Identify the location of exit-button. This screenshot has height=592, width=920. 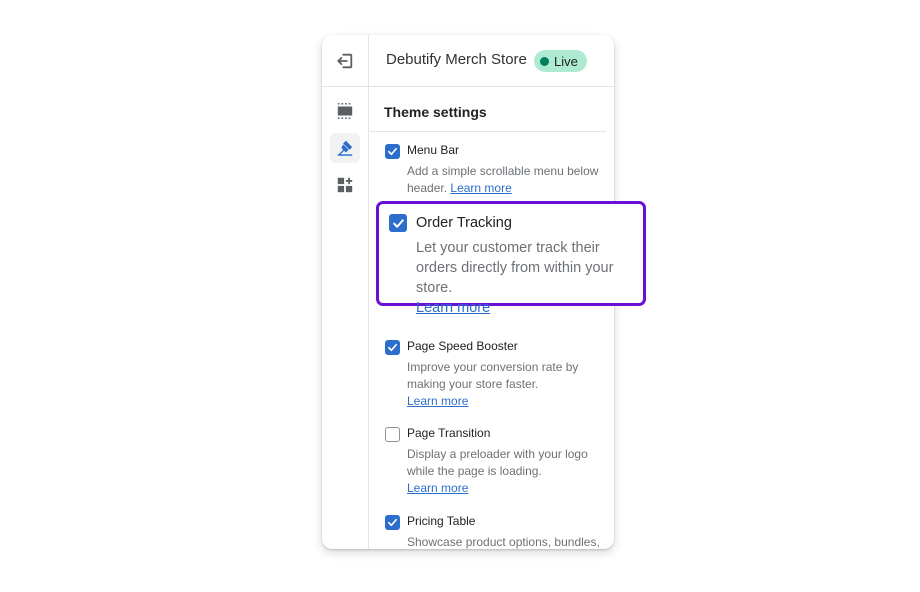
(345, 61).